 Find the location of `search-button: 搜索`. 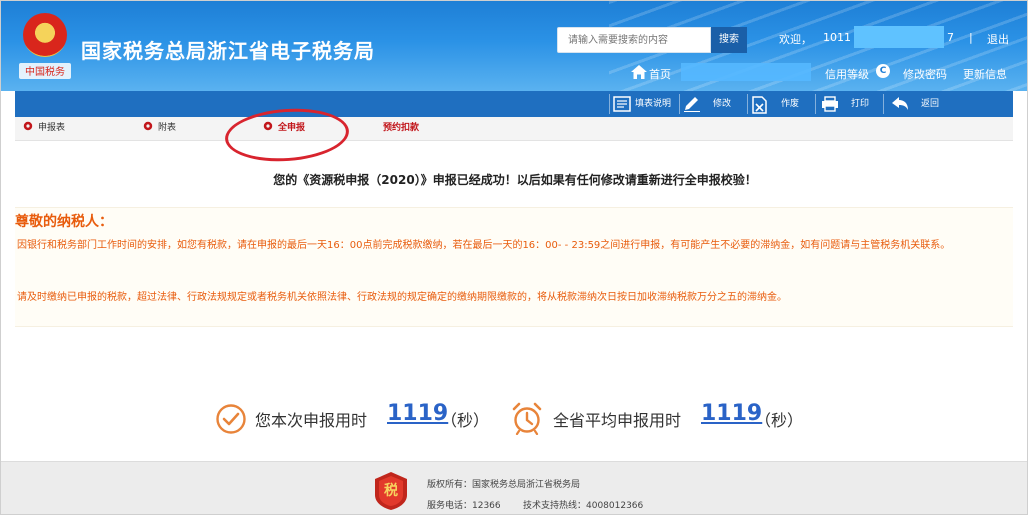

search-button: 搜索 is located at coordinates (729, 40).